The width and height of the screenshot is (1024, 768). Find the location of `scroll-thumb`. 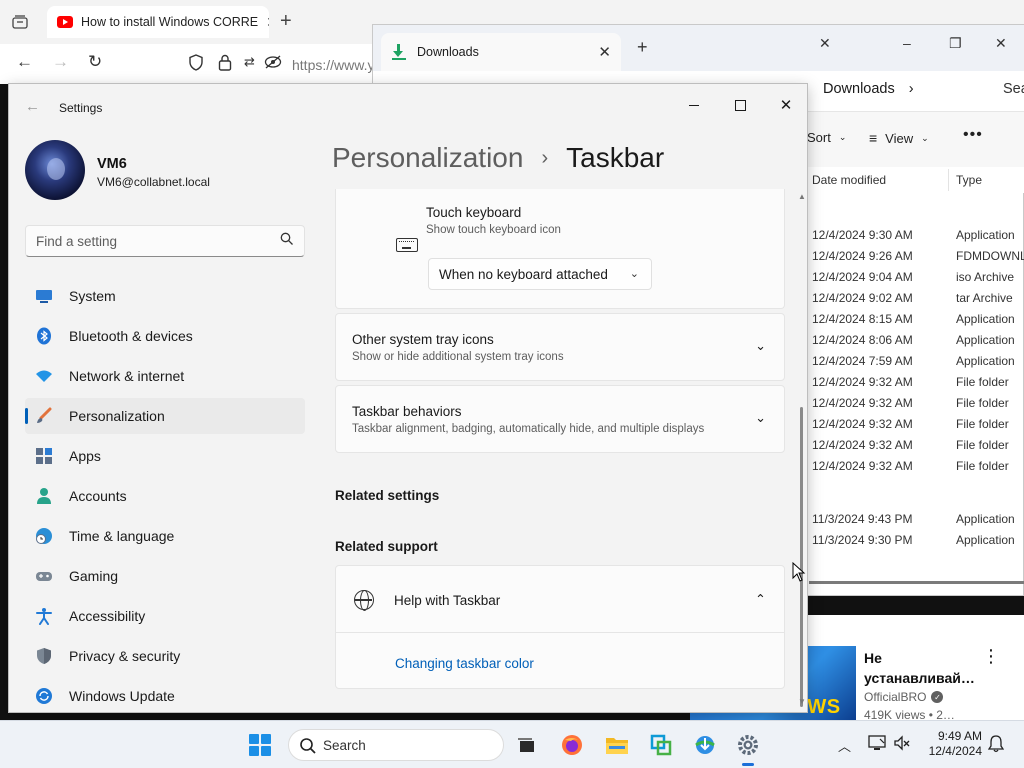

scroll-thumb is located at coordinates (801, 557).